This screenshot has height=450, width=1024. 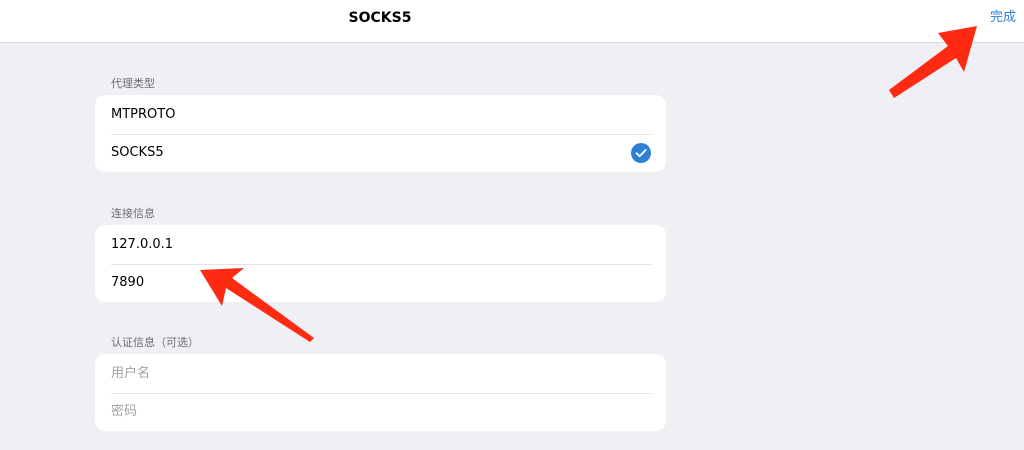 What do you see at coordinates (371, 283) in the screenshot?
I see `port-input` at bounding box center [371, 283].